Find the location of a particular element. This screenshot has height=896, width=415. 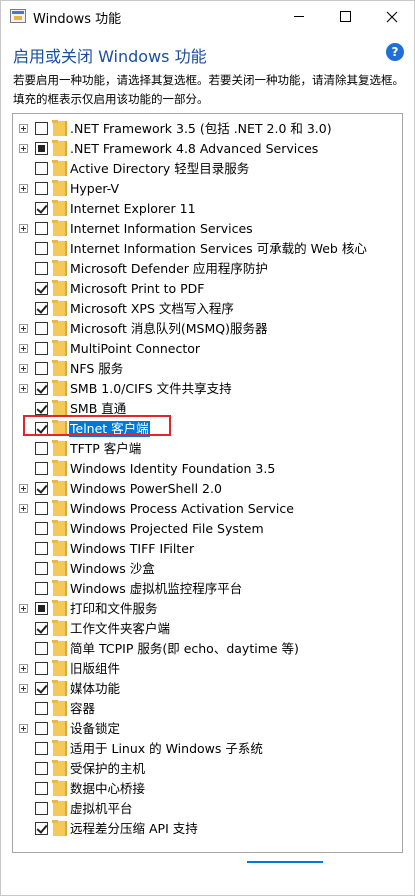

feature-row: Windows Projected File System is located at coordinates (207, 529).